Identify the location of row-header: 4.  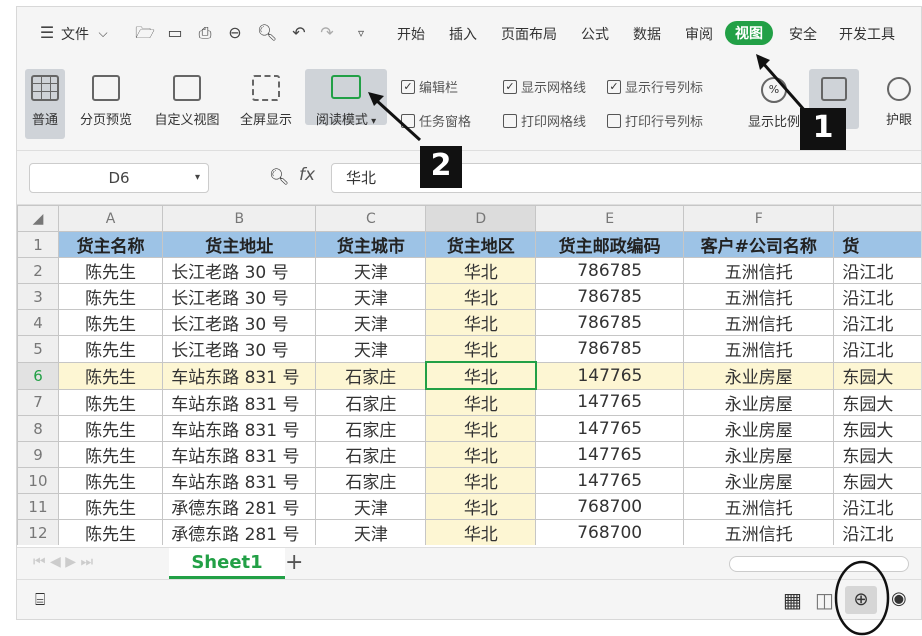
(38, 322).